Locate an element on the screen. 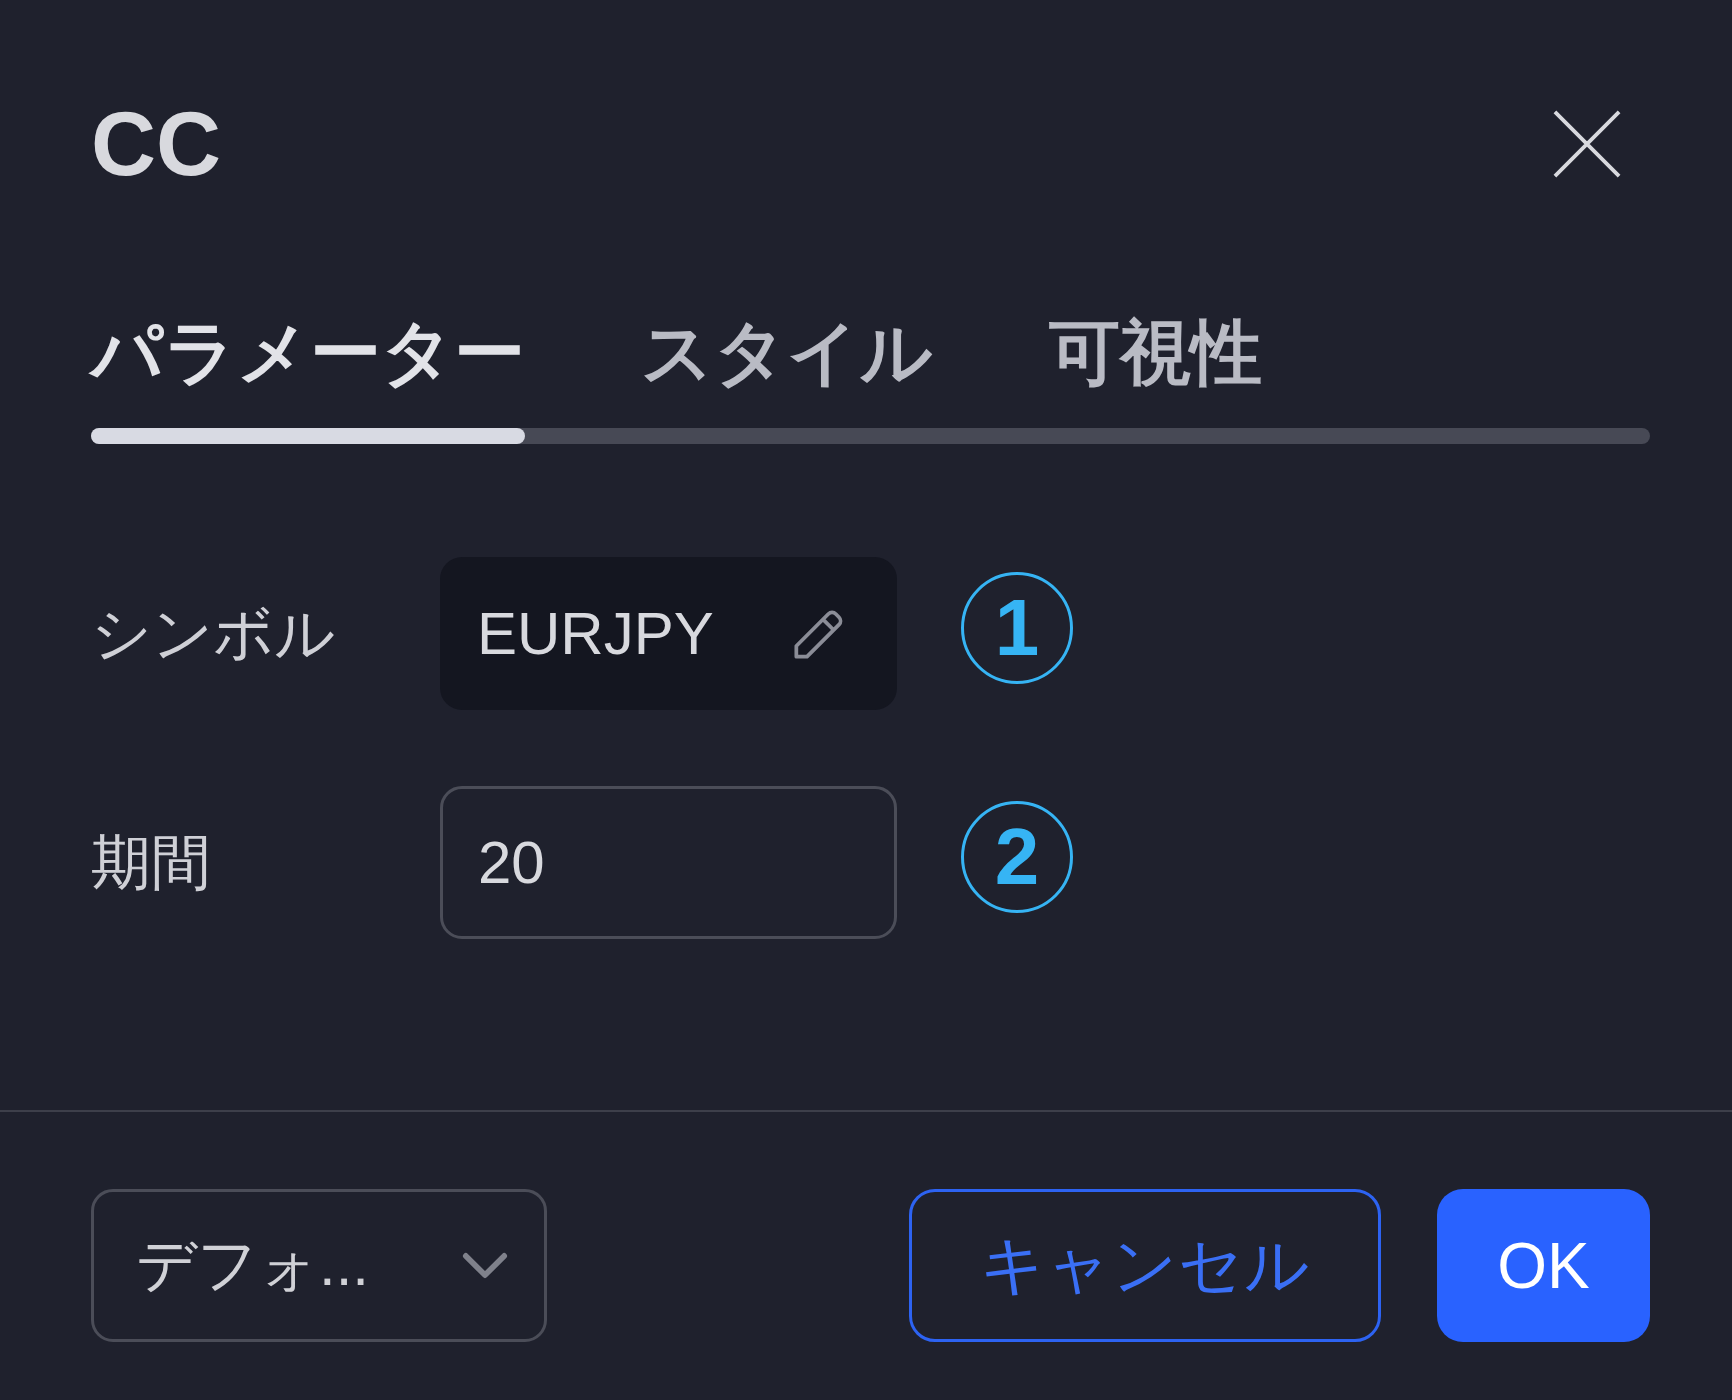 The image size is (1732, 1400). cancel-button: キャンセル is located at coordinates (1145, 1265).